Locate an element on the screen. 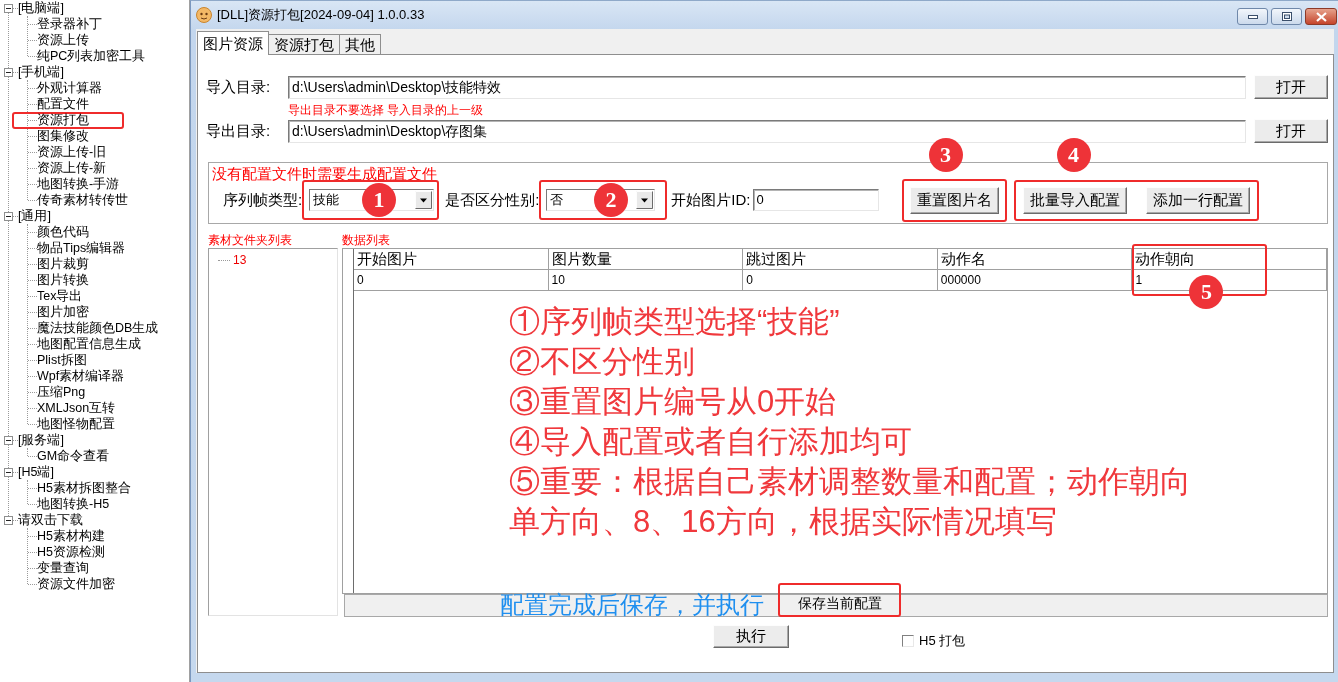 The height and width of the screenshot is (682, 1338). list-title: 素材文件夹列表 is located at coordinates (250, 240).